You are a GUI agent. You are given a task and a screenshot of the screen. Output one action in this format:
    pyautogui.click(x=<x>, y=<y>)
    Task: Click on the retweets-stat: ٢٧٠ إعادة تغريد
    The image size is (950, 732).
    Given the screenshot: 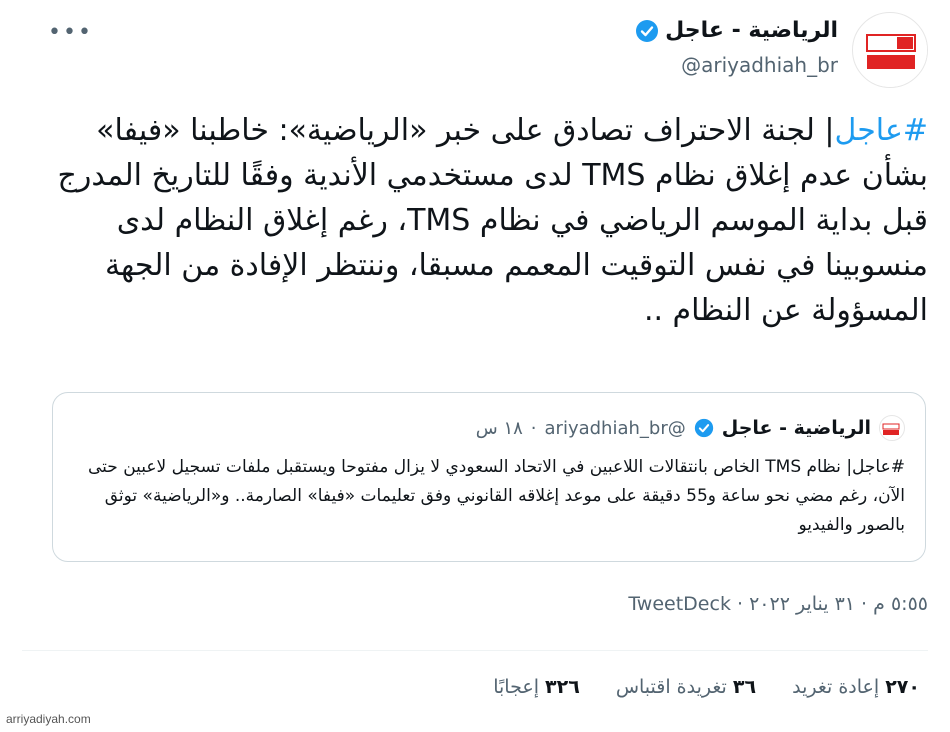 What is the action you would take?
    pyautogui.click(x=856, y=687)
    